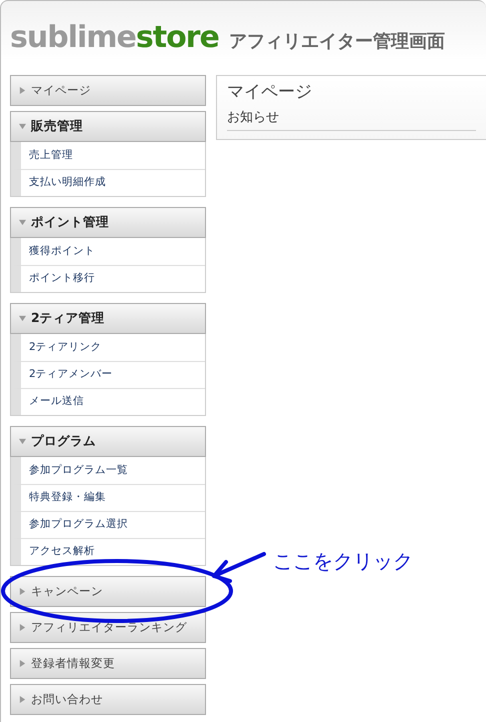 This screenshot has width=486, height=722. I want to click on menu-item: ポイント移行, so click(108, 278).